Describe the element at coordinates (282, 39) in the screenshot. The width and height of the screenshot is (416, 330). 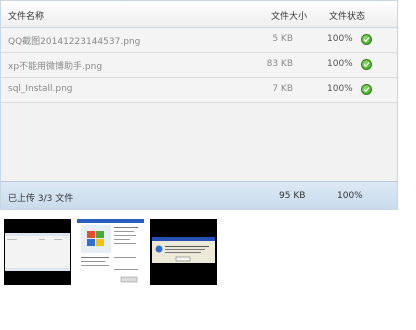
I see `file-size: 5 KB` at that location.